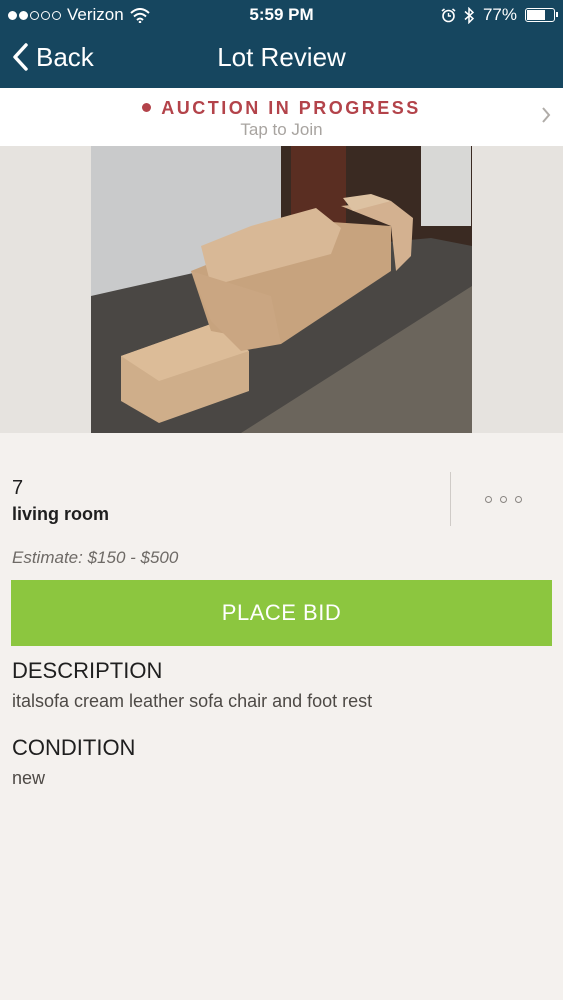  Describe the element at coordinates (291, 108) in the screenshot. I see `auction-status-label: AUCTION IN PROGRESS` at that location.